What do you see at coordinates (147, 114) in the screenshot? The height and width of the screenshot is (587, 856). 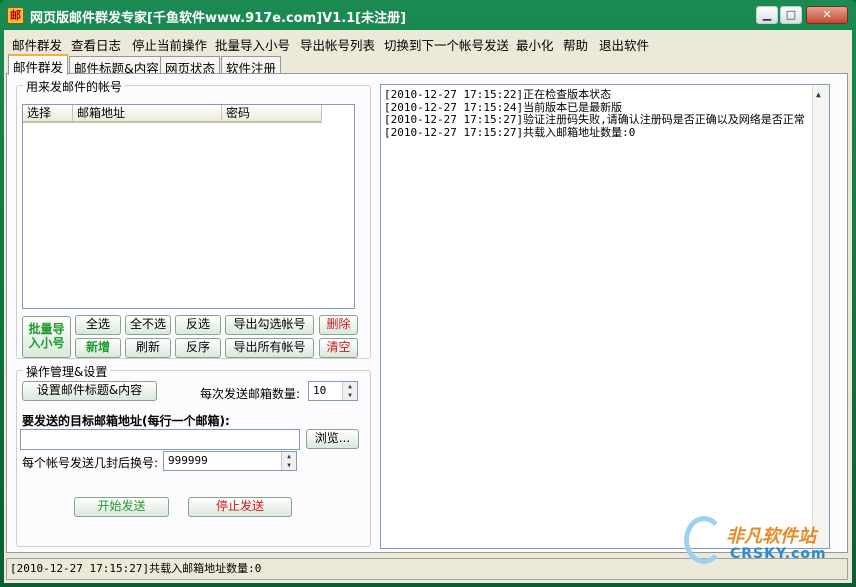 I see `column-email: 邮箱地址` at bounding box center [147, 114].